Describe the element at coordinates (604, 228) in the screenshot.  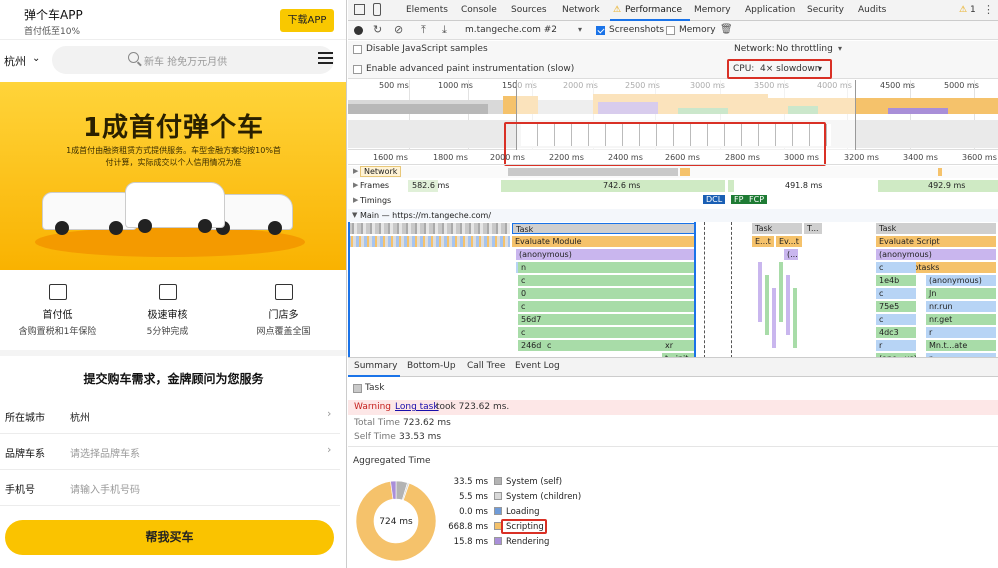
I see `task-block-selected: Task` at that location.